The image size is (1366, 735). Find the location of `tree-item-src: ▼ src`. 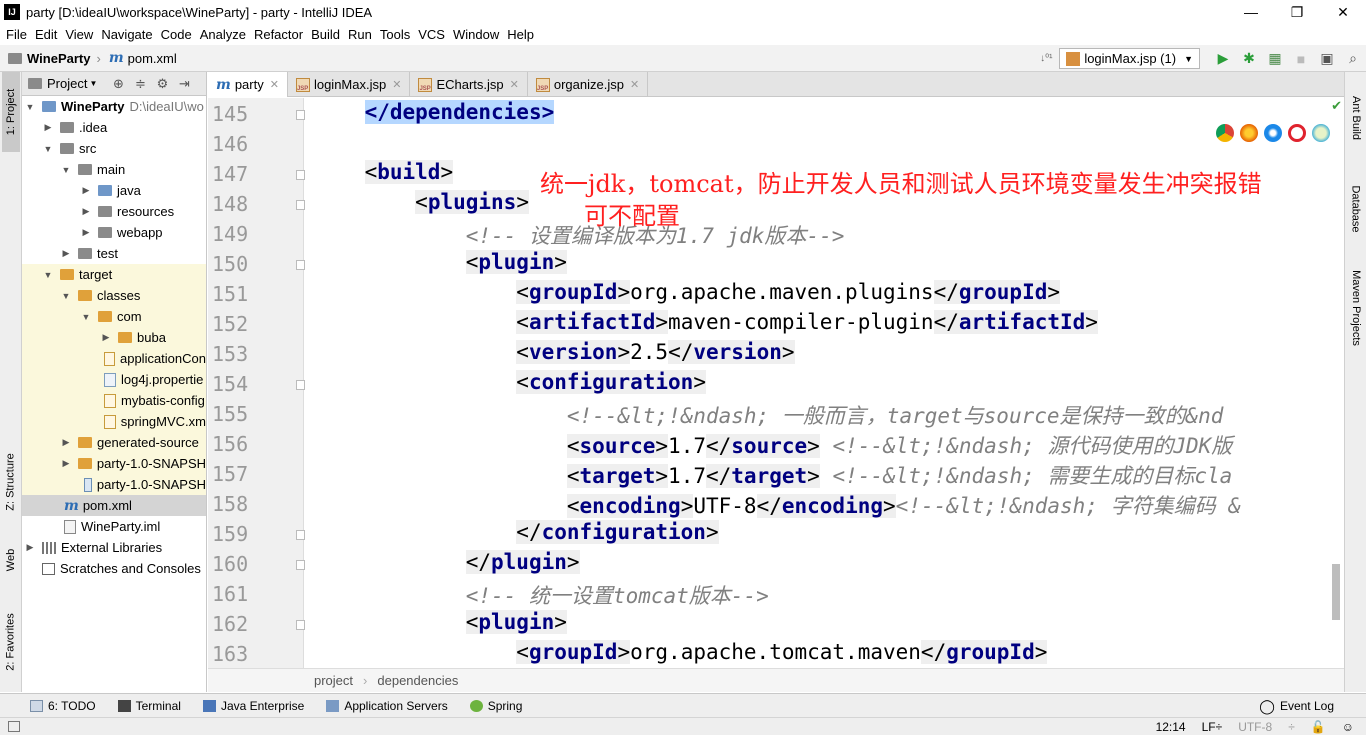

tree-item-src: ▼ src is located at coordinates (114, 148).